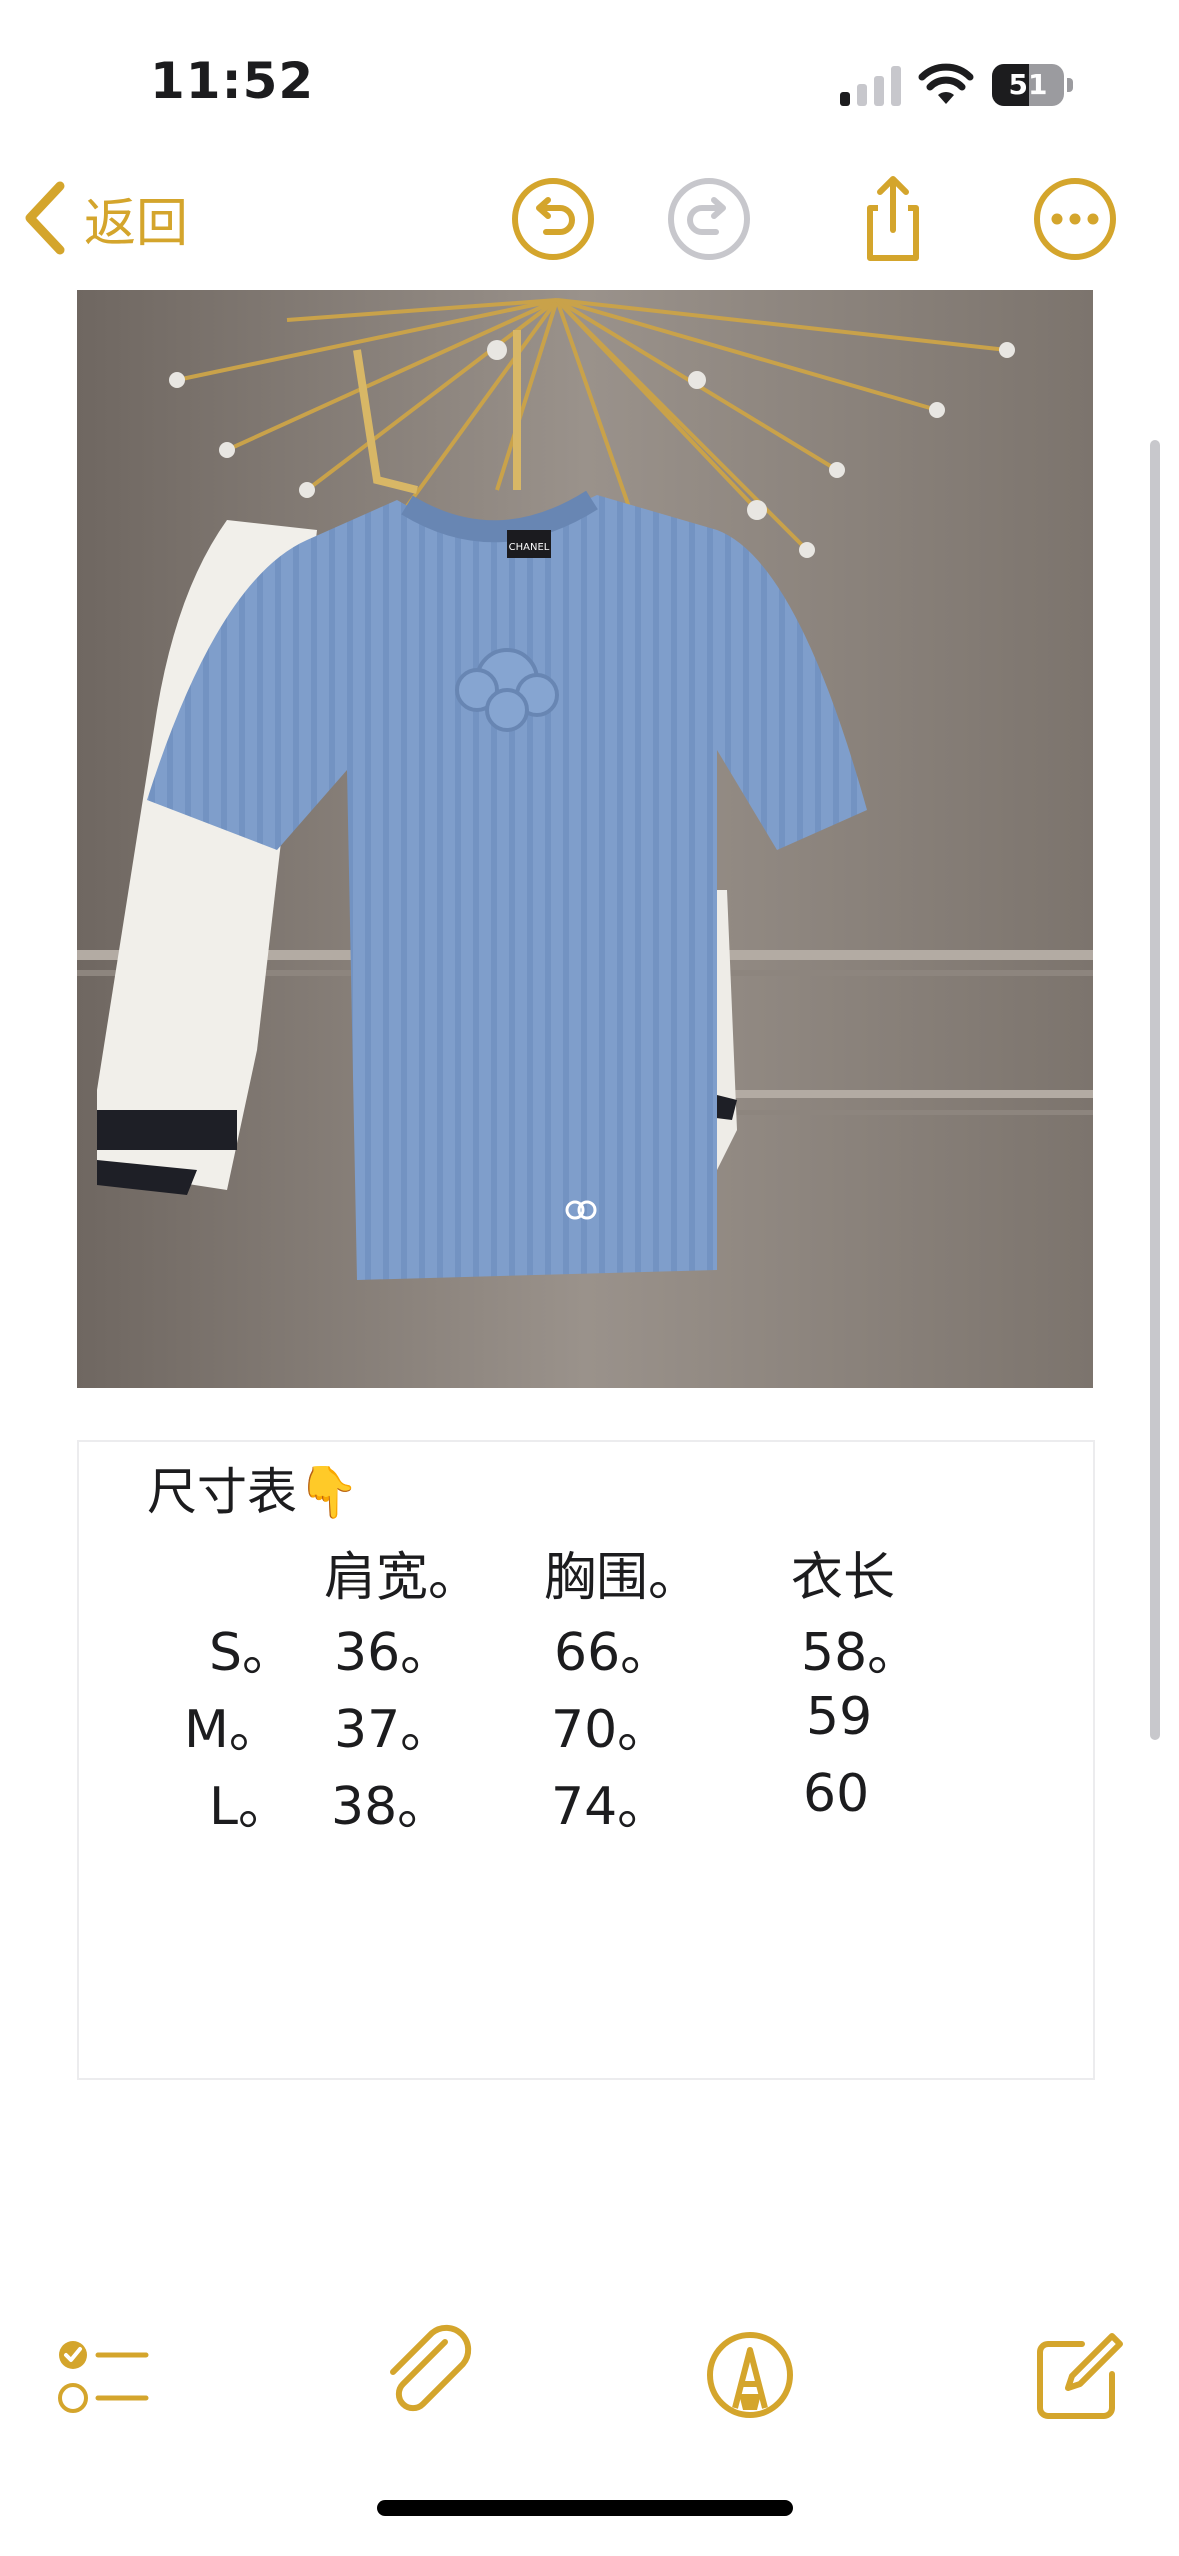 Image resolution: width=1179 pixels, height=2556 pixels. Describe the element at coordinates (622, 1578) in the screenshot. I see `header-chest: 胸围。` at that location.